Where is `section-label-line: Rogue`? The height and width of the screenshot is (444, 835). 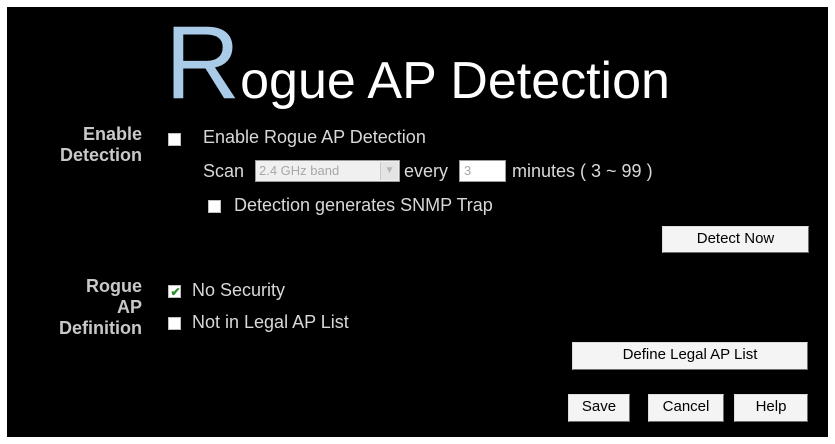
section-label-line: Rogue is located at coordinates (114, 286).